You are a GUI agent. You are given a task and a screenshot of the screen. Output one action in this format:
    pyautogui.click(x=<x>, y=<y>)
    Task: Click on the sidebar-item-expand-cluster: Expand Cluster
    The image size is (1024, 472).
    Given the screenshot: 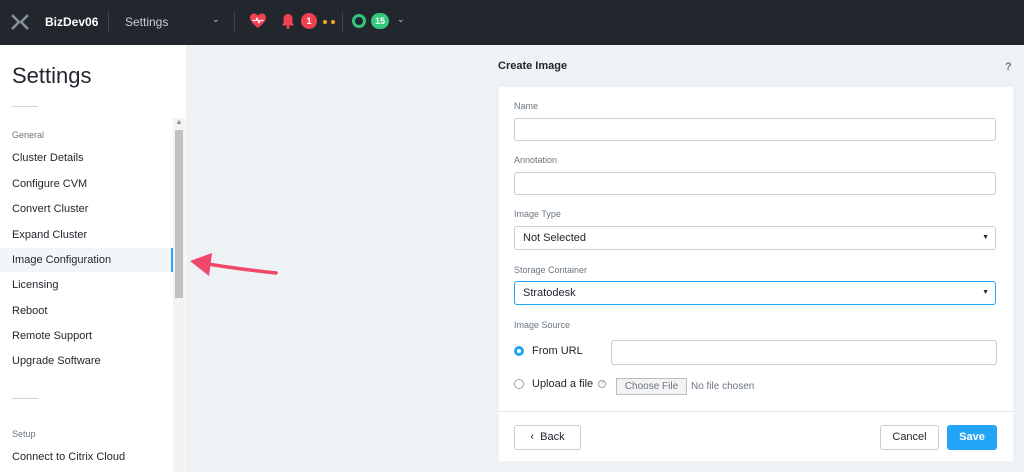 What is the action you would take?
    pyautogui.click(x=86, y=235)
    